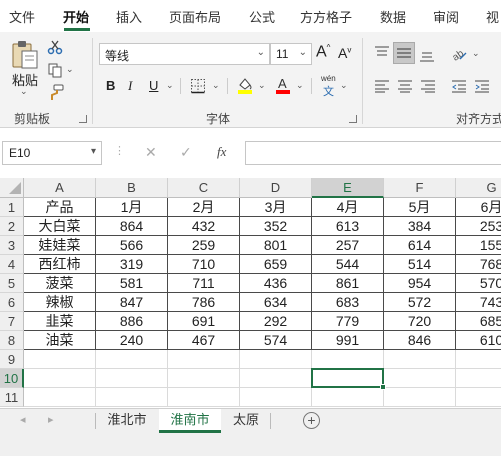  I want to click on cell-f5: 954, so click(420, 283).